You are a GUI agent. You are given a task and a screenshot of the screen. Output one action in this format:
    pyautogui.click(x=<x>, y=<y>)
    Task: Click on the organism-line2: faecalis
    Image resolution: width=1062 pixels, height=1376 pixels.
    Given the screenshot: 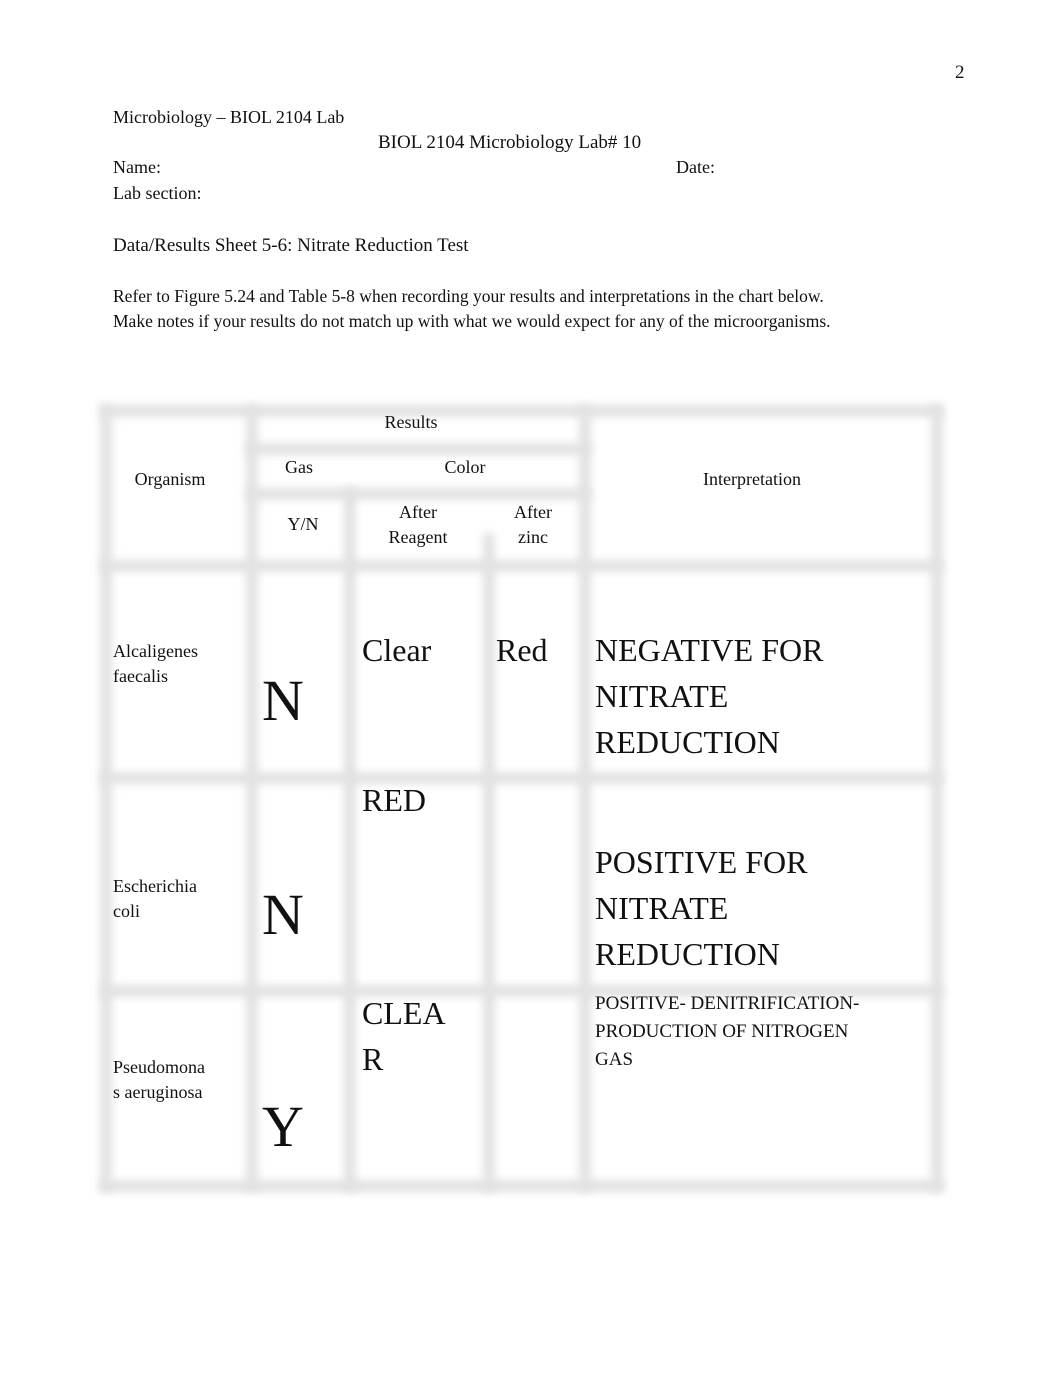 What is the action you would take?
    pyautogui.click(x=140, y=676)
    